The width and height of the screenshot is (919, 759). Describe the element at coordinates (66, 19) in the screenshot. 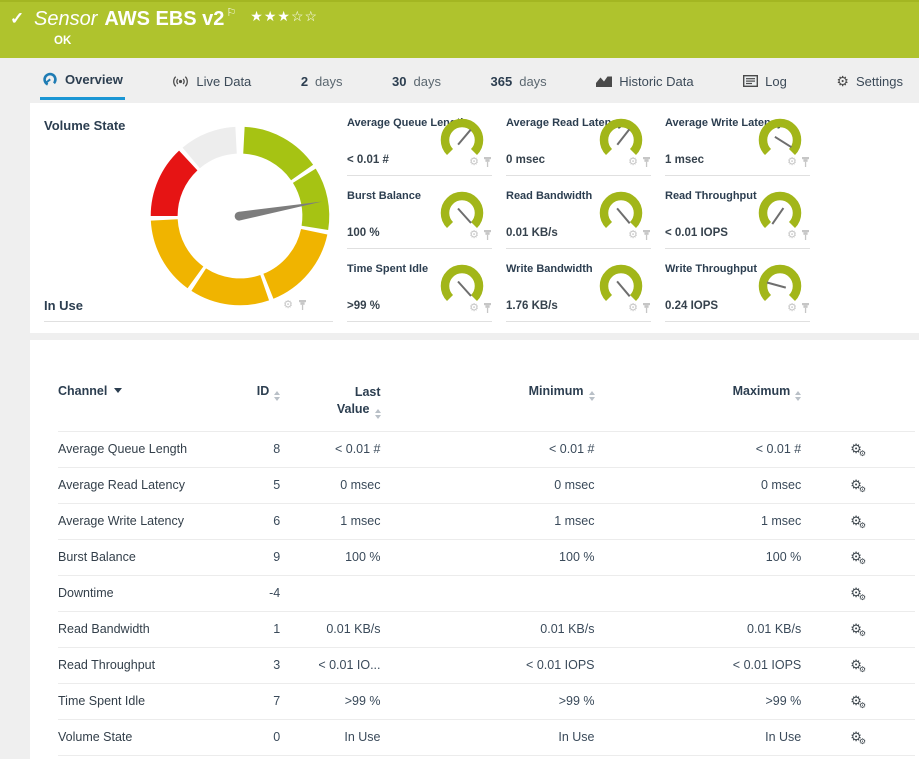

I see `sensor-kind-label: Sensor` at that location.